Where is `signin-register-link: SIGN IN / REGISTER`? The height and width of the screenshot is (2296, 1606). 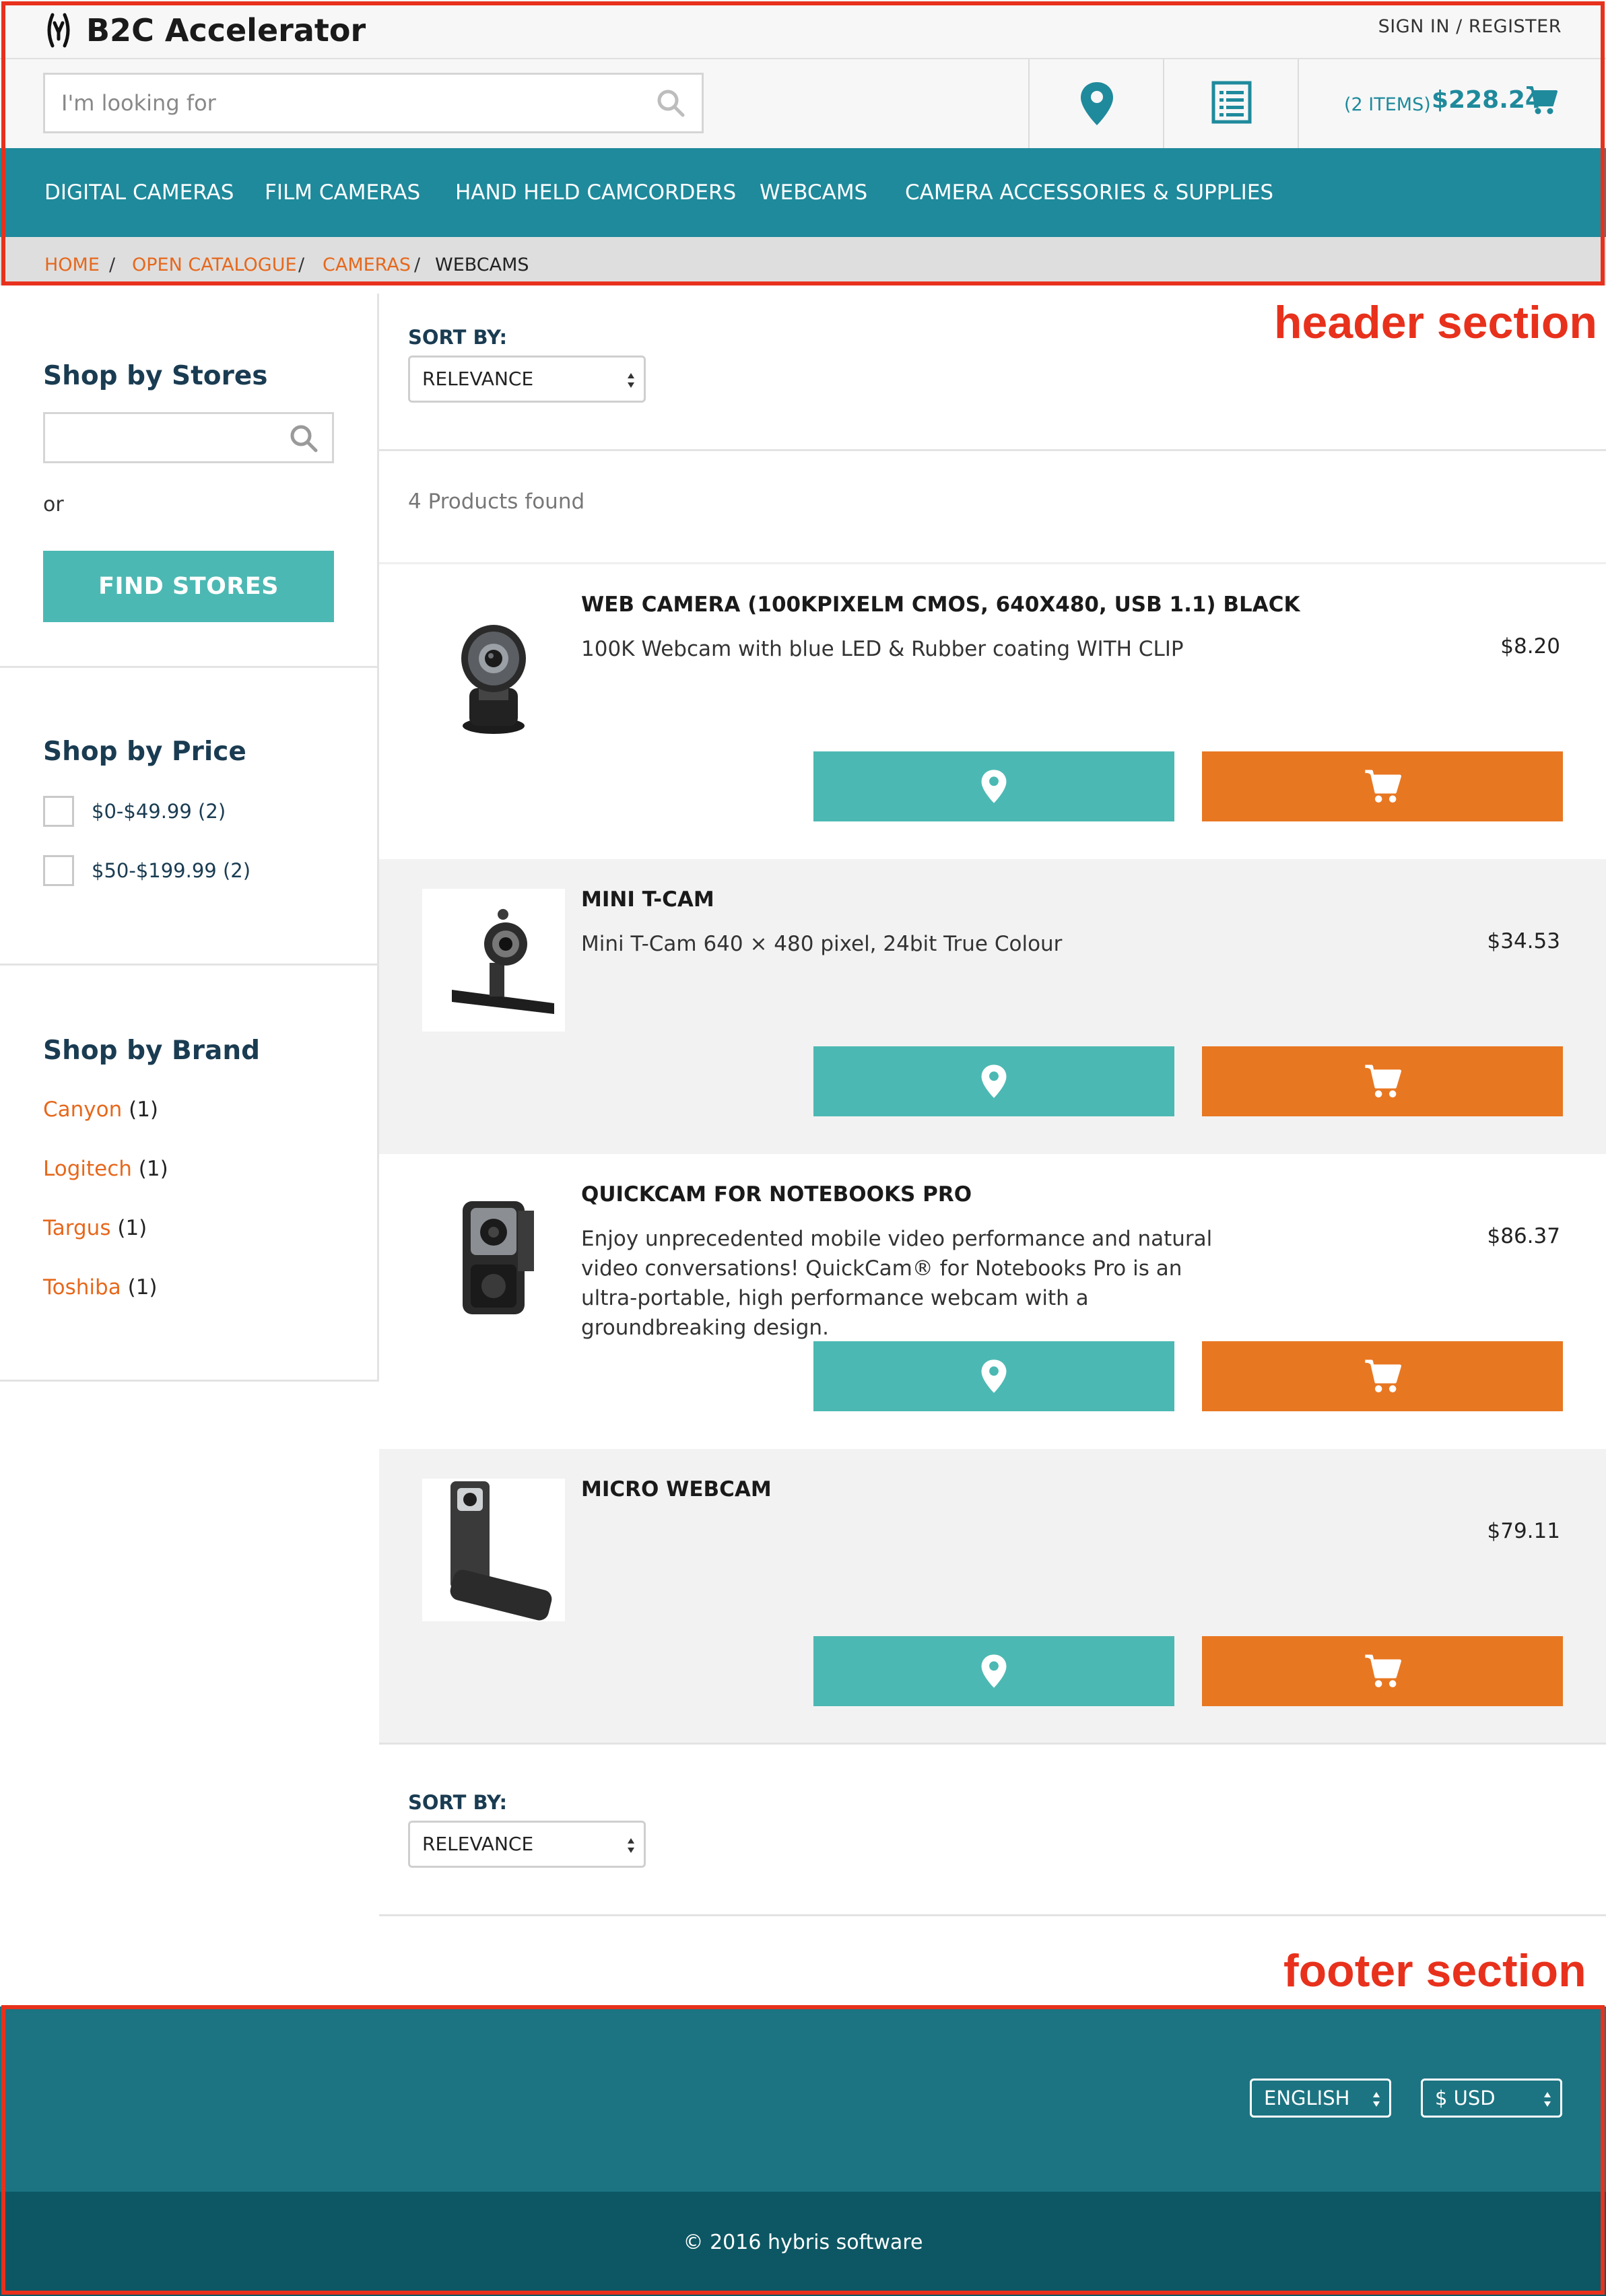 signin-register-link: SIGN IN / REGISTER is located at coordinates (1470, 26).